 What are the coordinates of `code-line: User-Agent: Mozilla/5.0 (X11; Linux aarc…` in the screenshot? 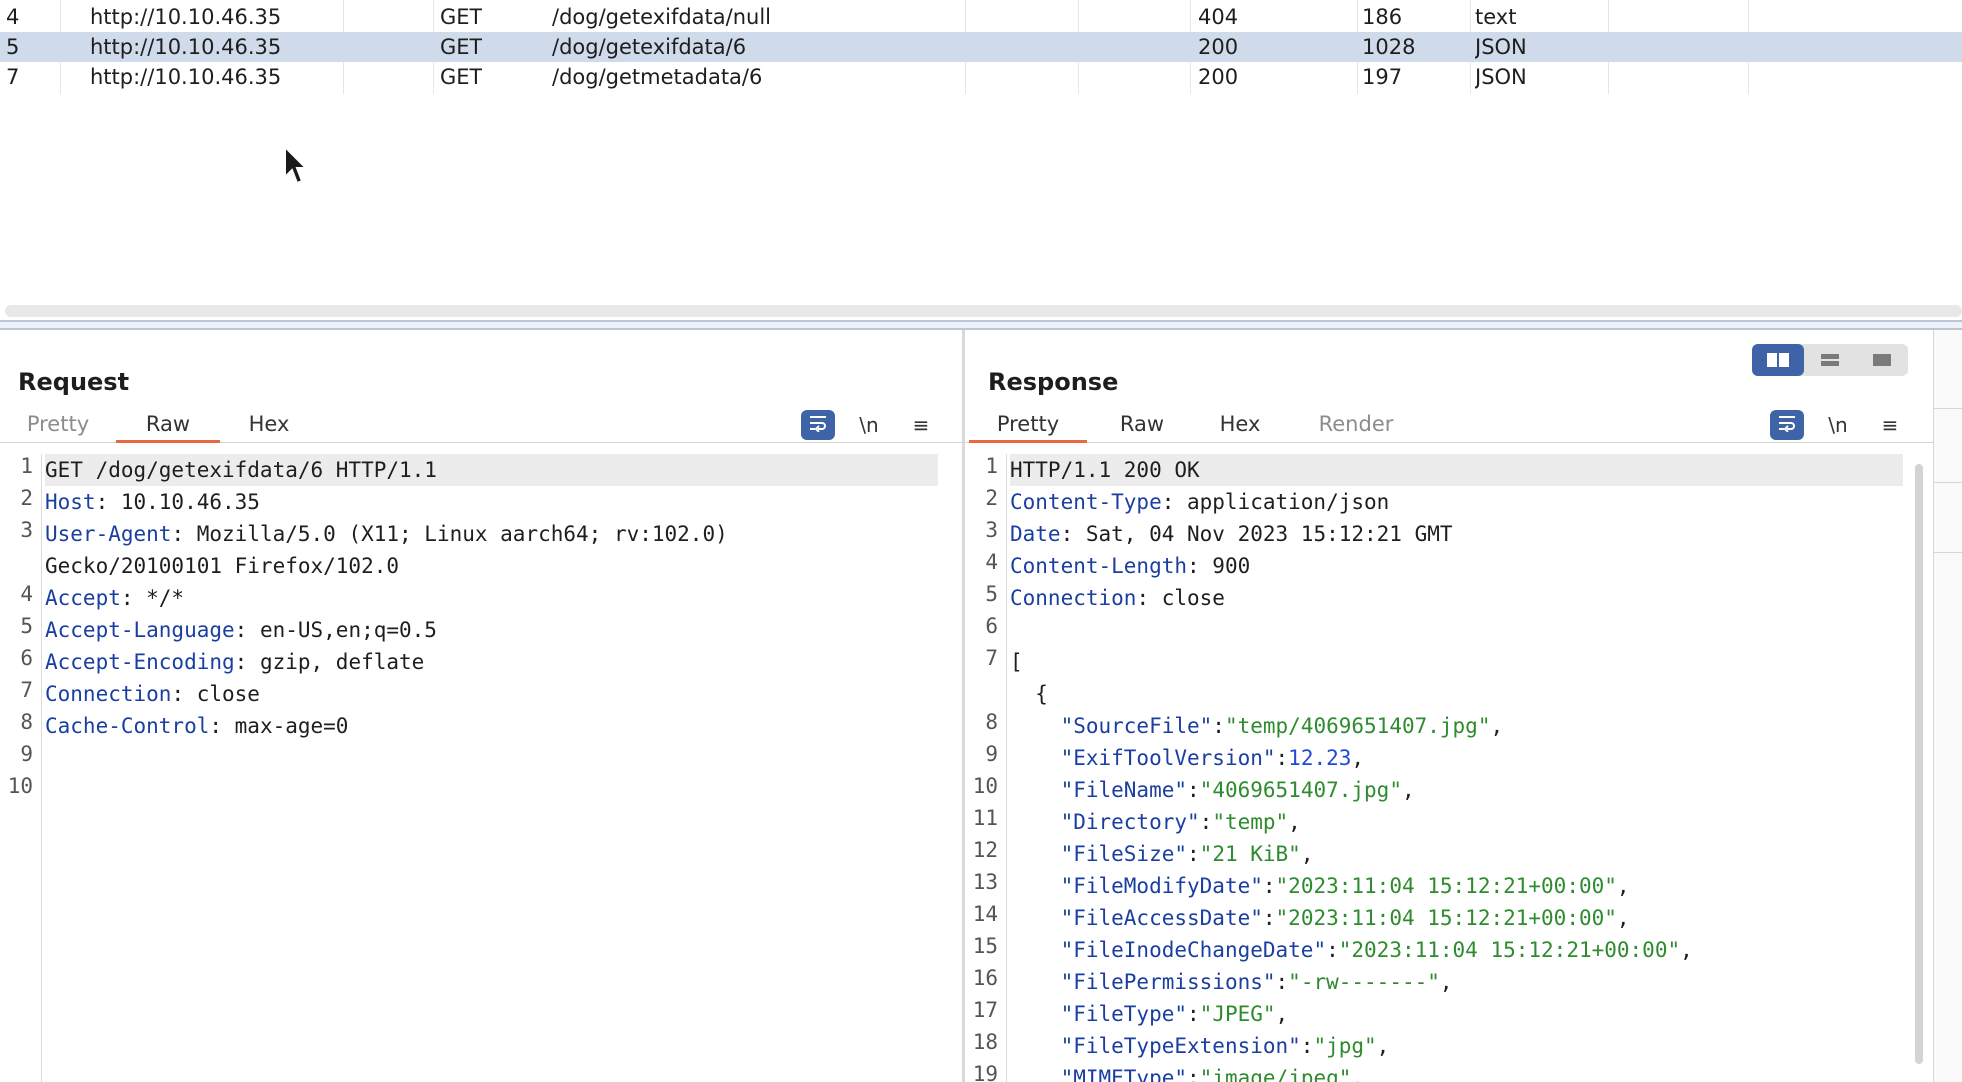 It's located at (386, 534).